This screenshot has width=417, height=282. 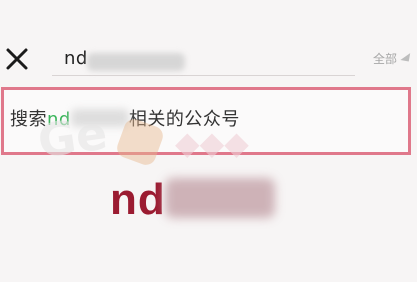 What do you see at coordinates (407, 59) in the screenshot?
I see `chevron-down-icon` at bounding box center [407, 59].